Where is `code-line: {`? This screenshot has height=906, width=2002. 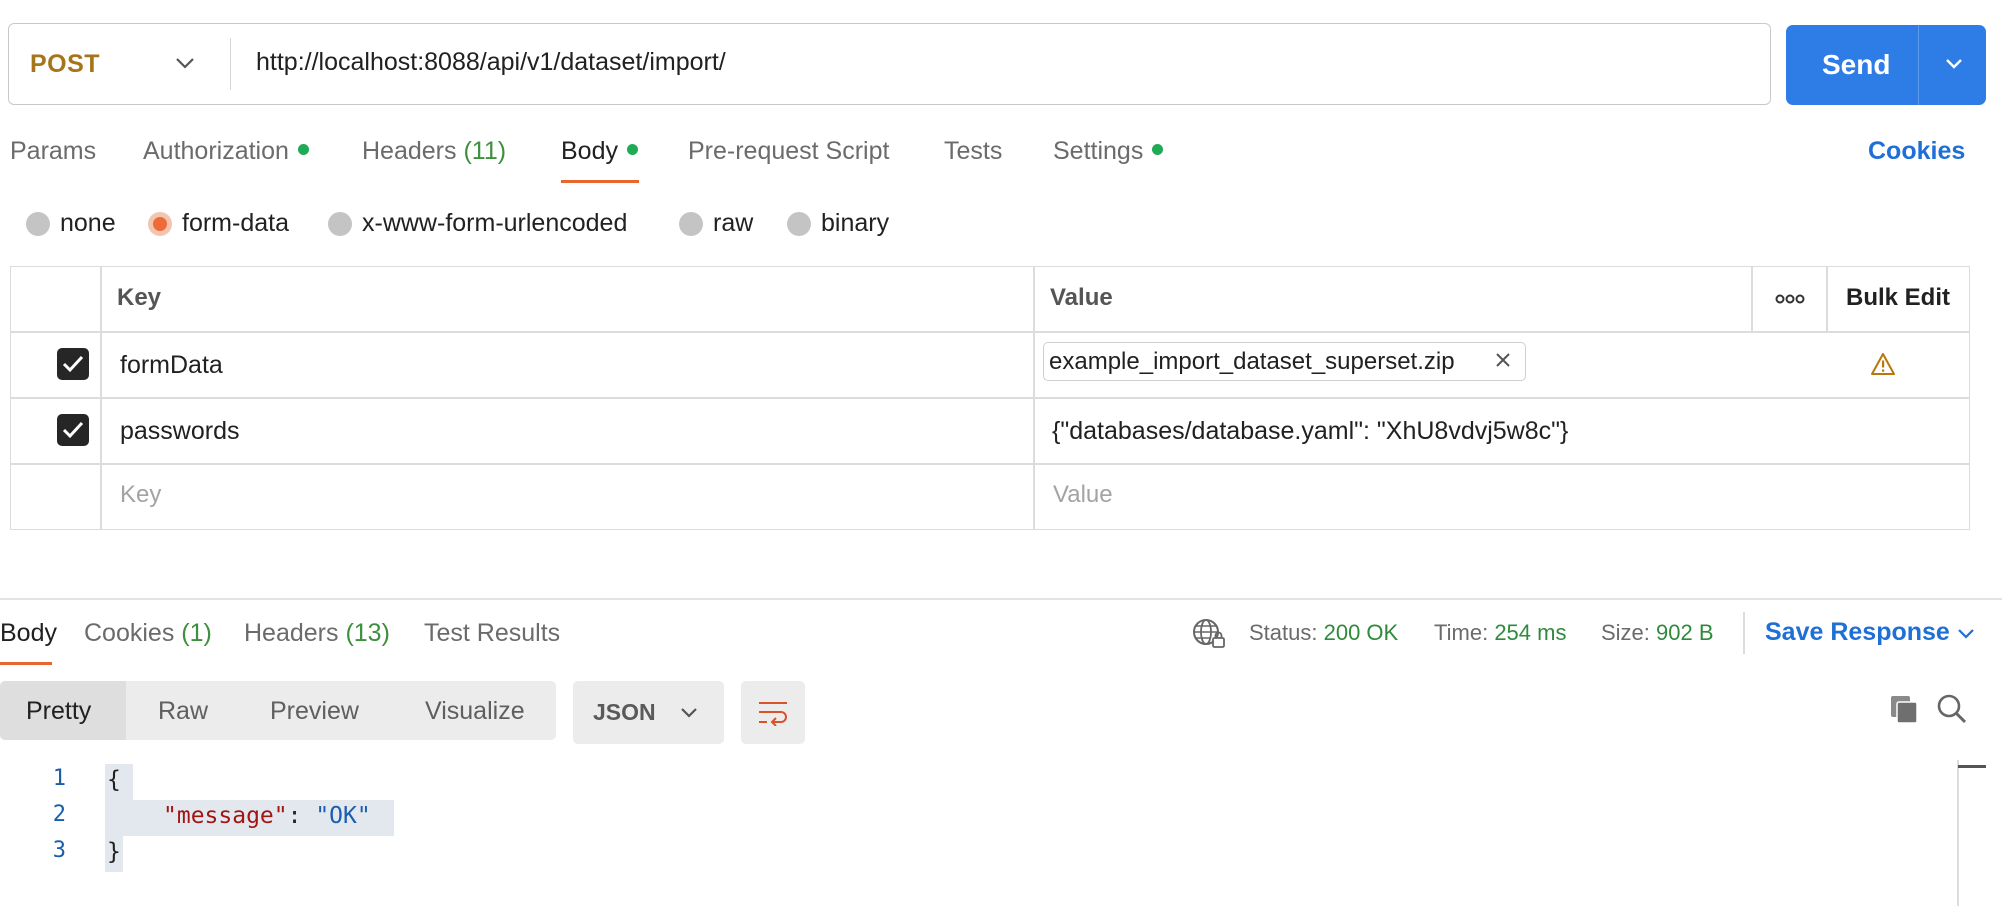 code-line: { is located at coordinates (114, 780).